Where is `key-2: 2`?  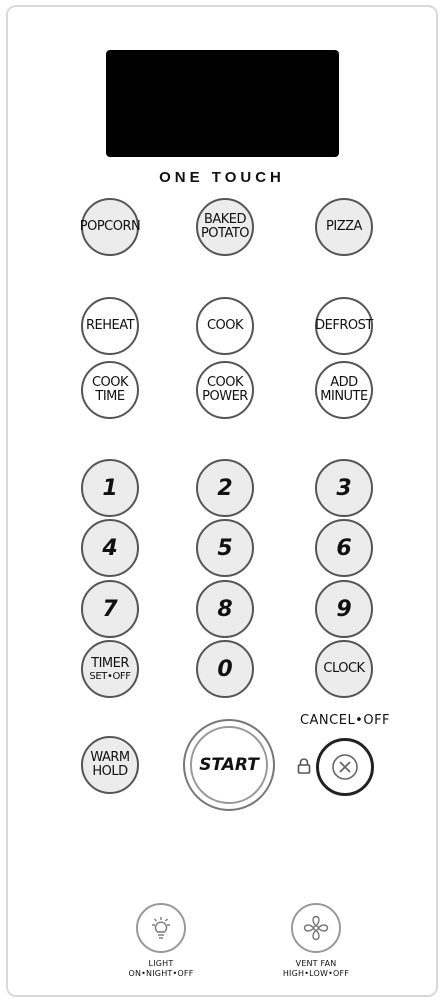 key-2: 2 is located at coordinates (225, 488).